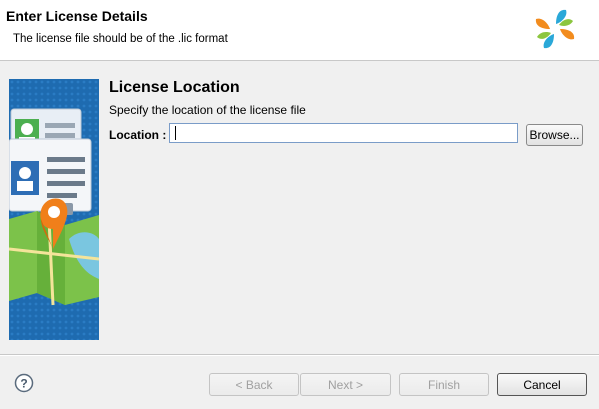 The image size is (599, 409). Describe the element at coordinates (254, 384) in the screenshot. I see `back-button: < Back` at that location.